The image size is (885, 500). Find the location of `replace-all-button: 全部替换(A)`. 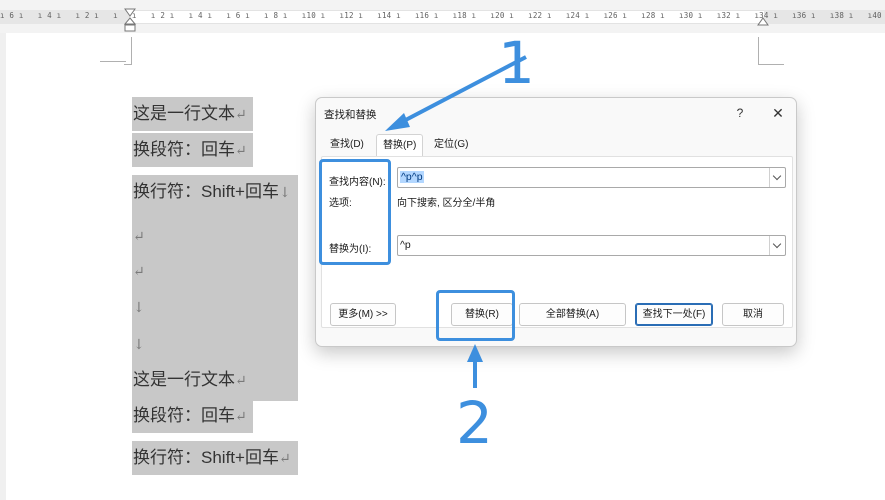

replace-all-button: 全部替换(A) is located at coordinates (572, 314).